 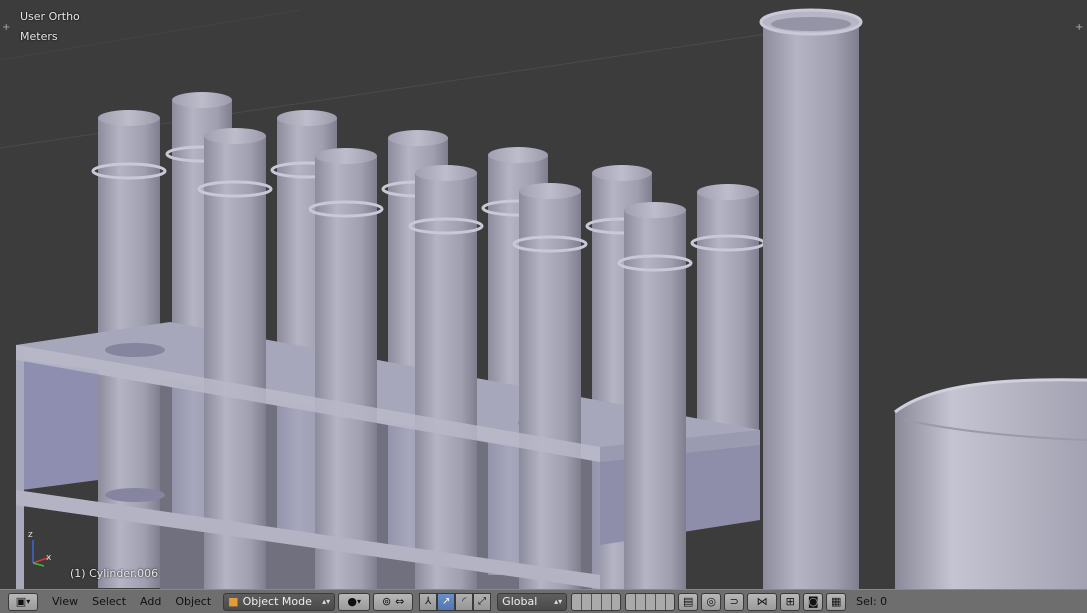 What do you see at coordinates (428, 601) in the screenshot?
I see `manipulator-axes-icon: ⅄` at bounding box center [428, 601].